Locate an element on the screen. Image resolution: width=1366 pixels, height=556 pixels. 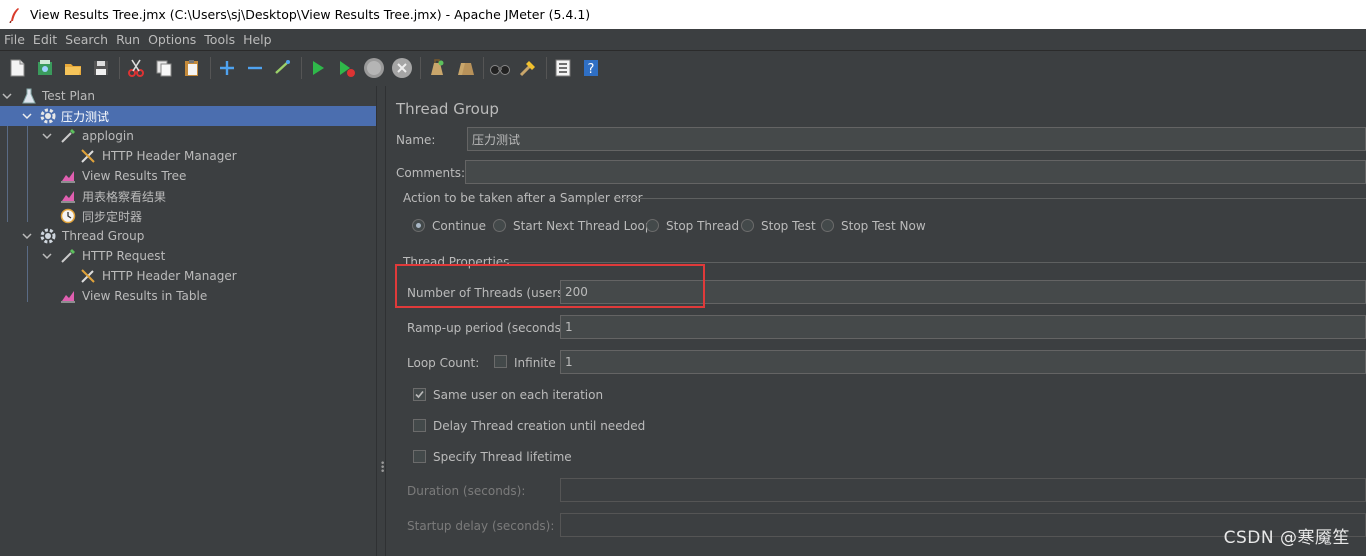
radio-stop-thread is located at coordinates (652, 225).